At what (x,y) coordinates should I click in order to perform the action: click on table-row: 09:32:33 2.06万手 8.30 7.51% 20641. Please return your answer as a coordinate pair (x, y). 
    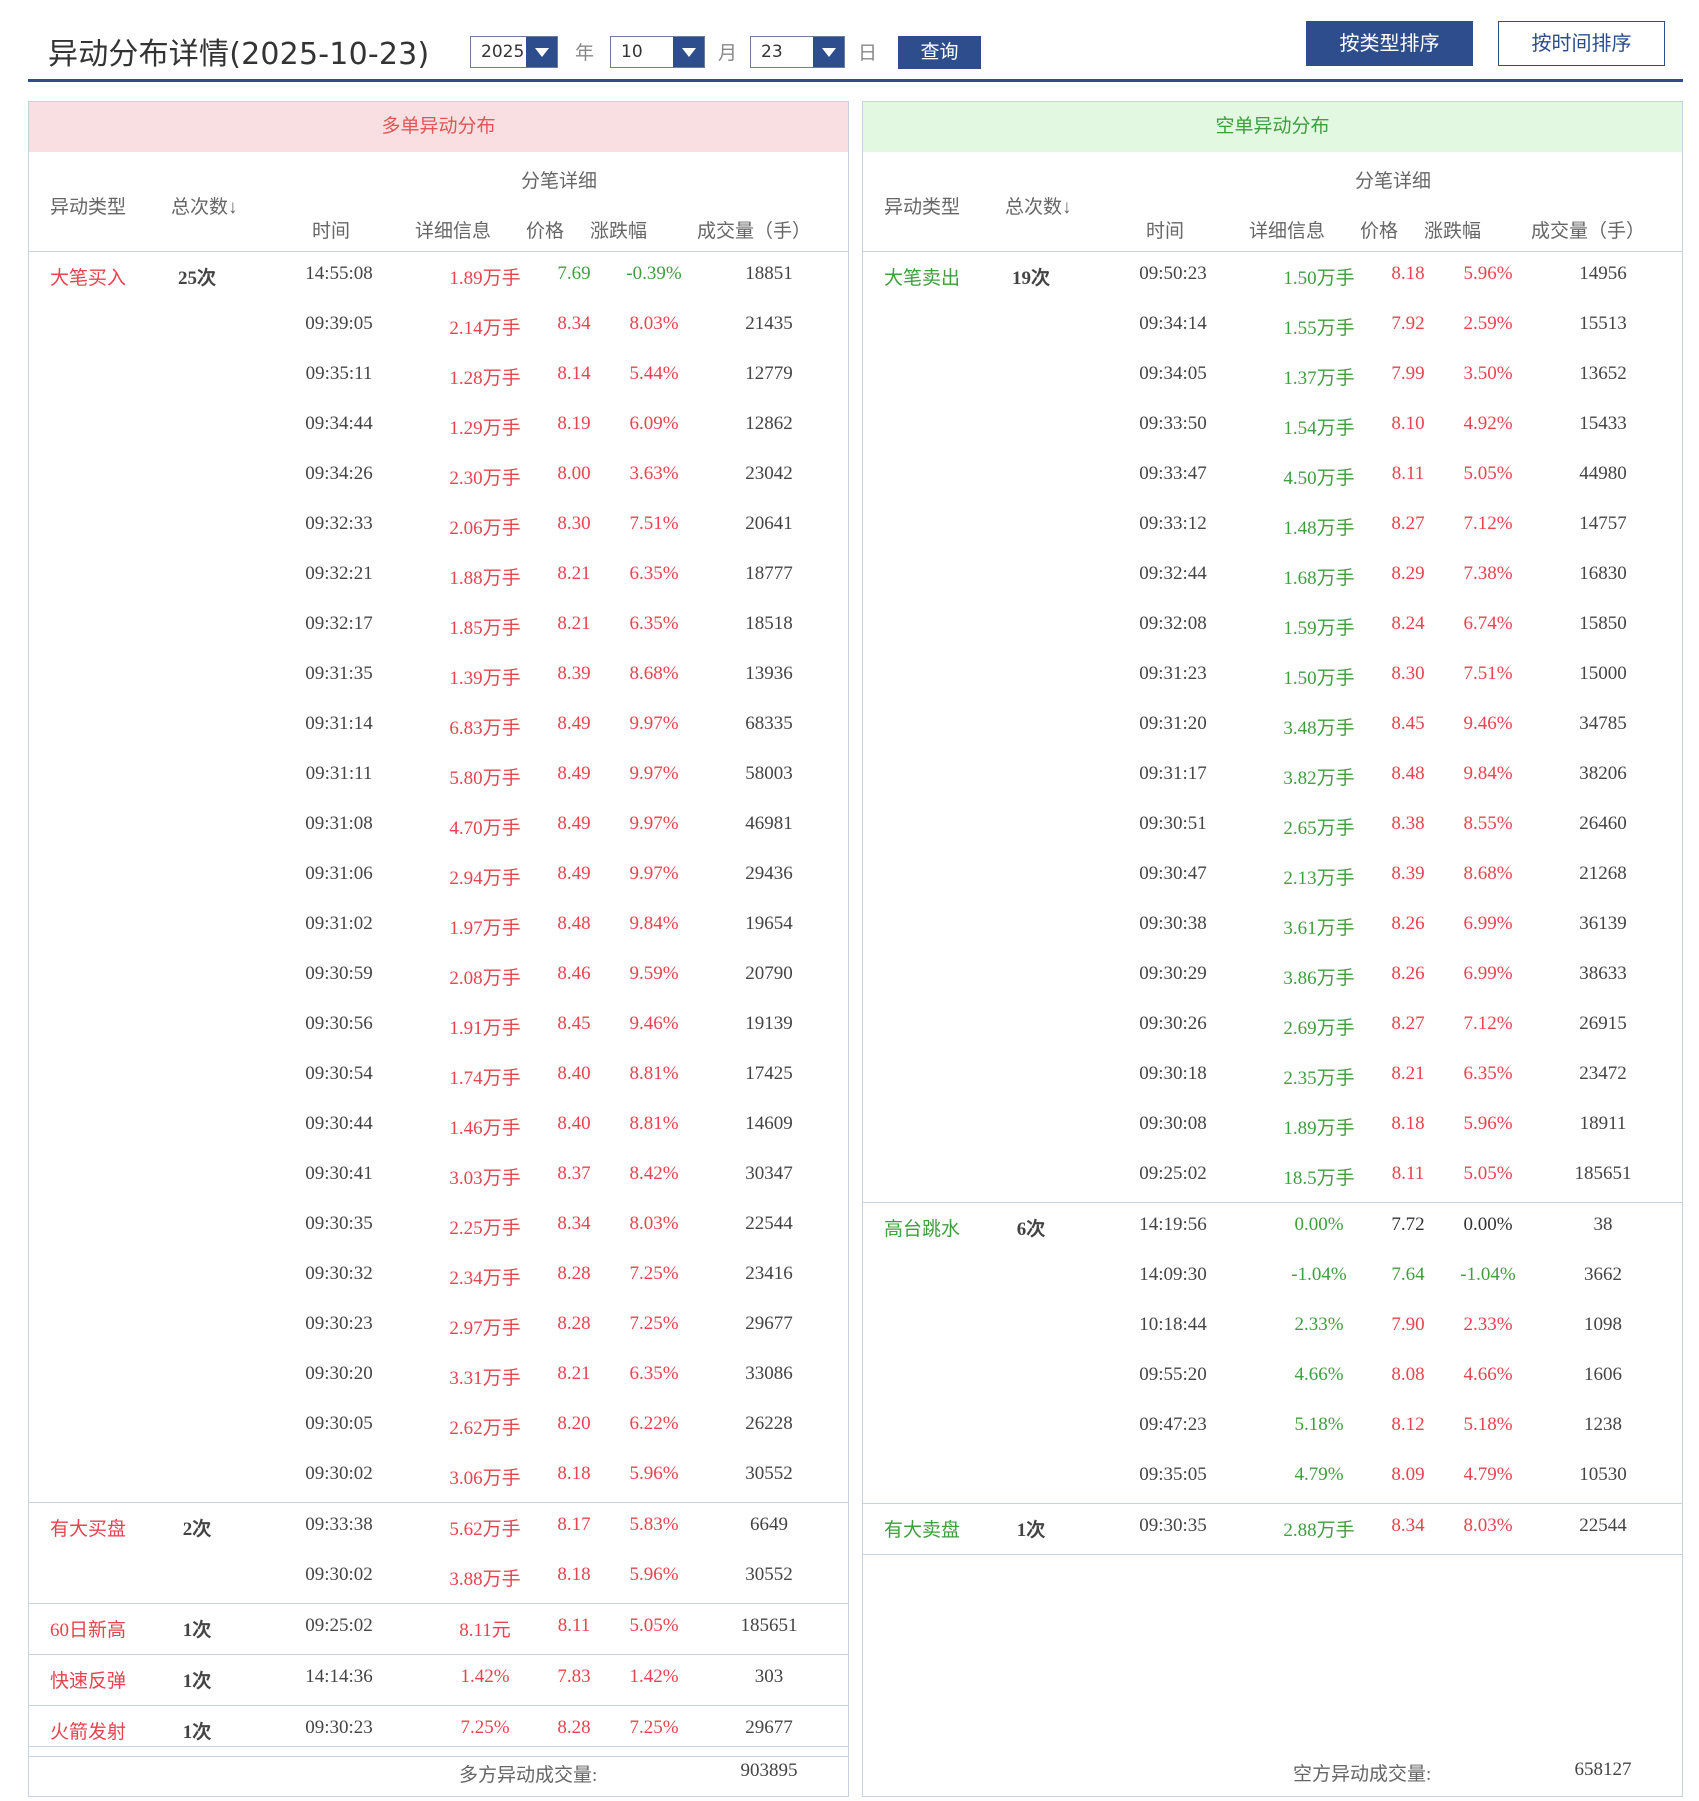
    Looking at the image, I should click on (438, 527).